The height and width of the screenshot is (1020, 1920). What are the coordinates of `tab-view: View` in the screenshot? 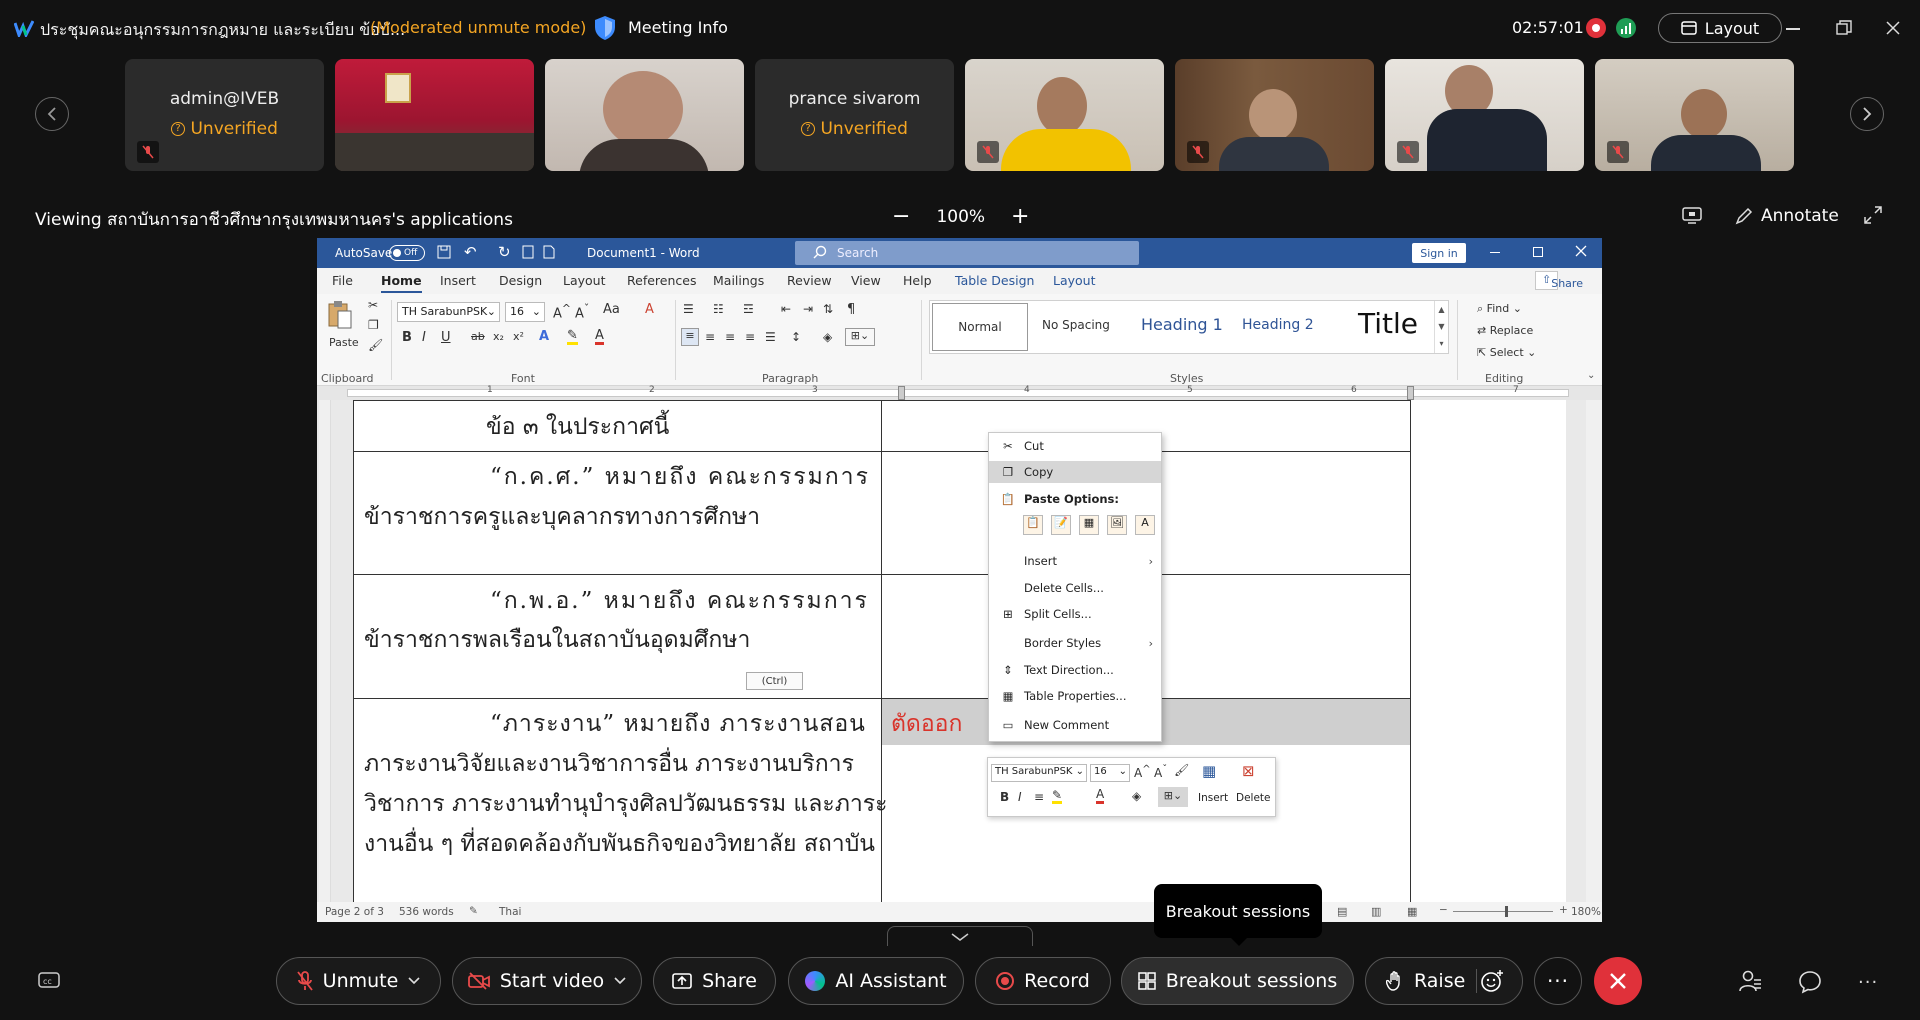 It's located at (866, 280).